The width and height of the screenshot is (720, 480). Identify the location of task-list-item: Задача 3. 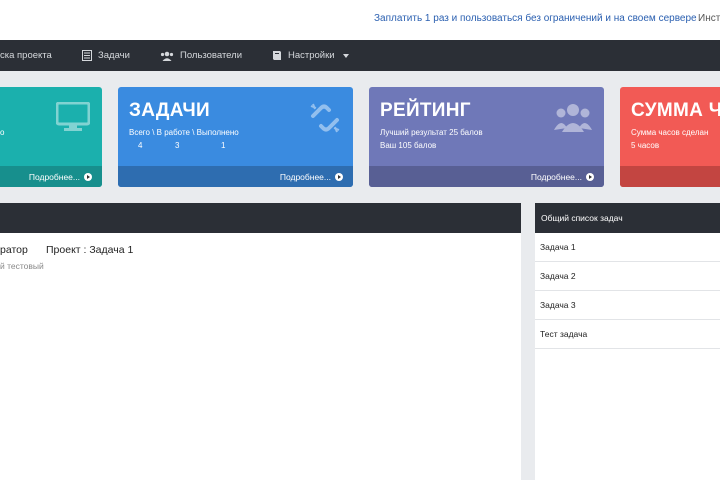
(627, 305).